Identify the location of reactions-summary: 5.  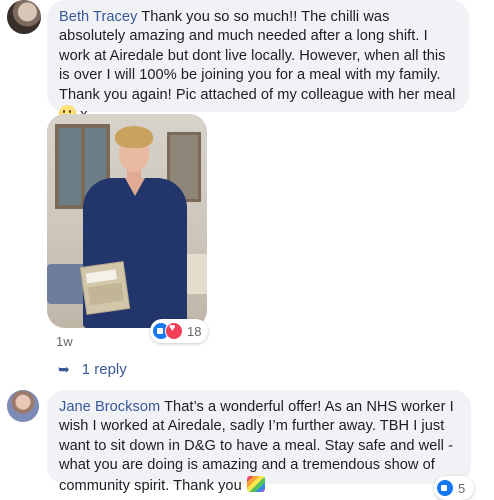
(454, 488).